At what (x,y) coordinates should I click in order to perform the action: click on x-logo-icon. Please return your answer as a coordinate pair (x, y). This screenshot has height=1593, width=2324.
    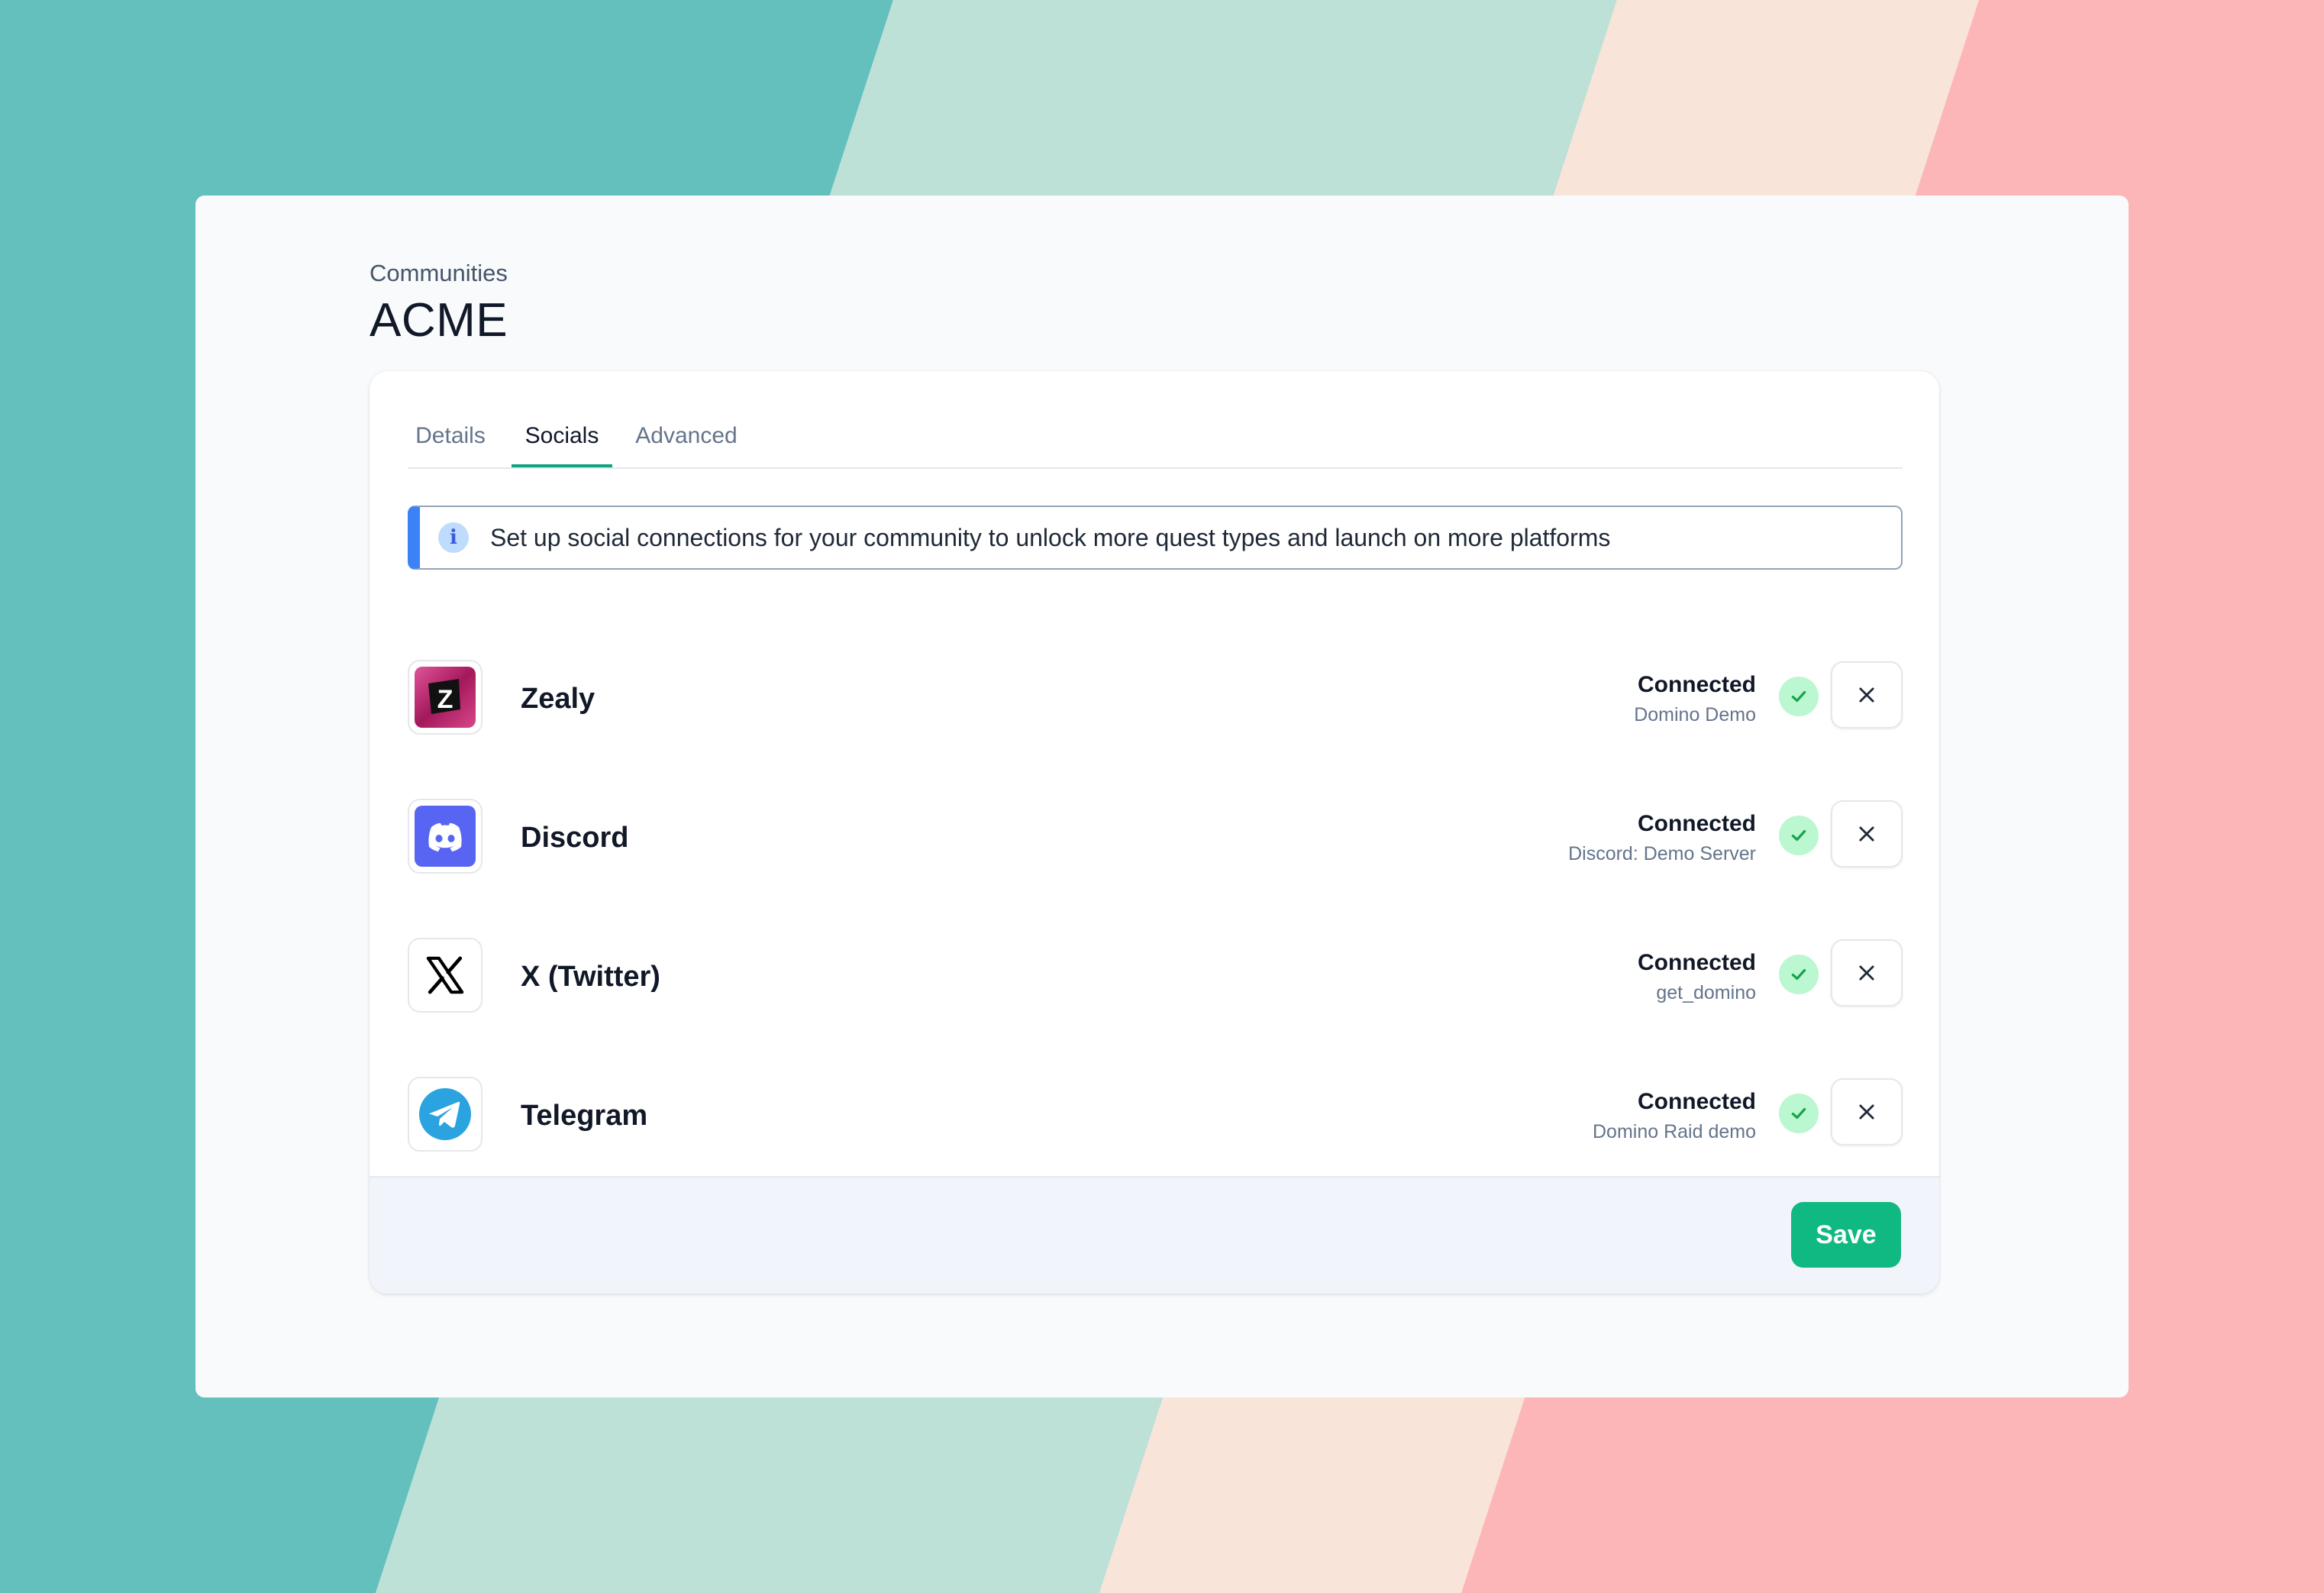
    Looking at the image, I should click on (445, 975).